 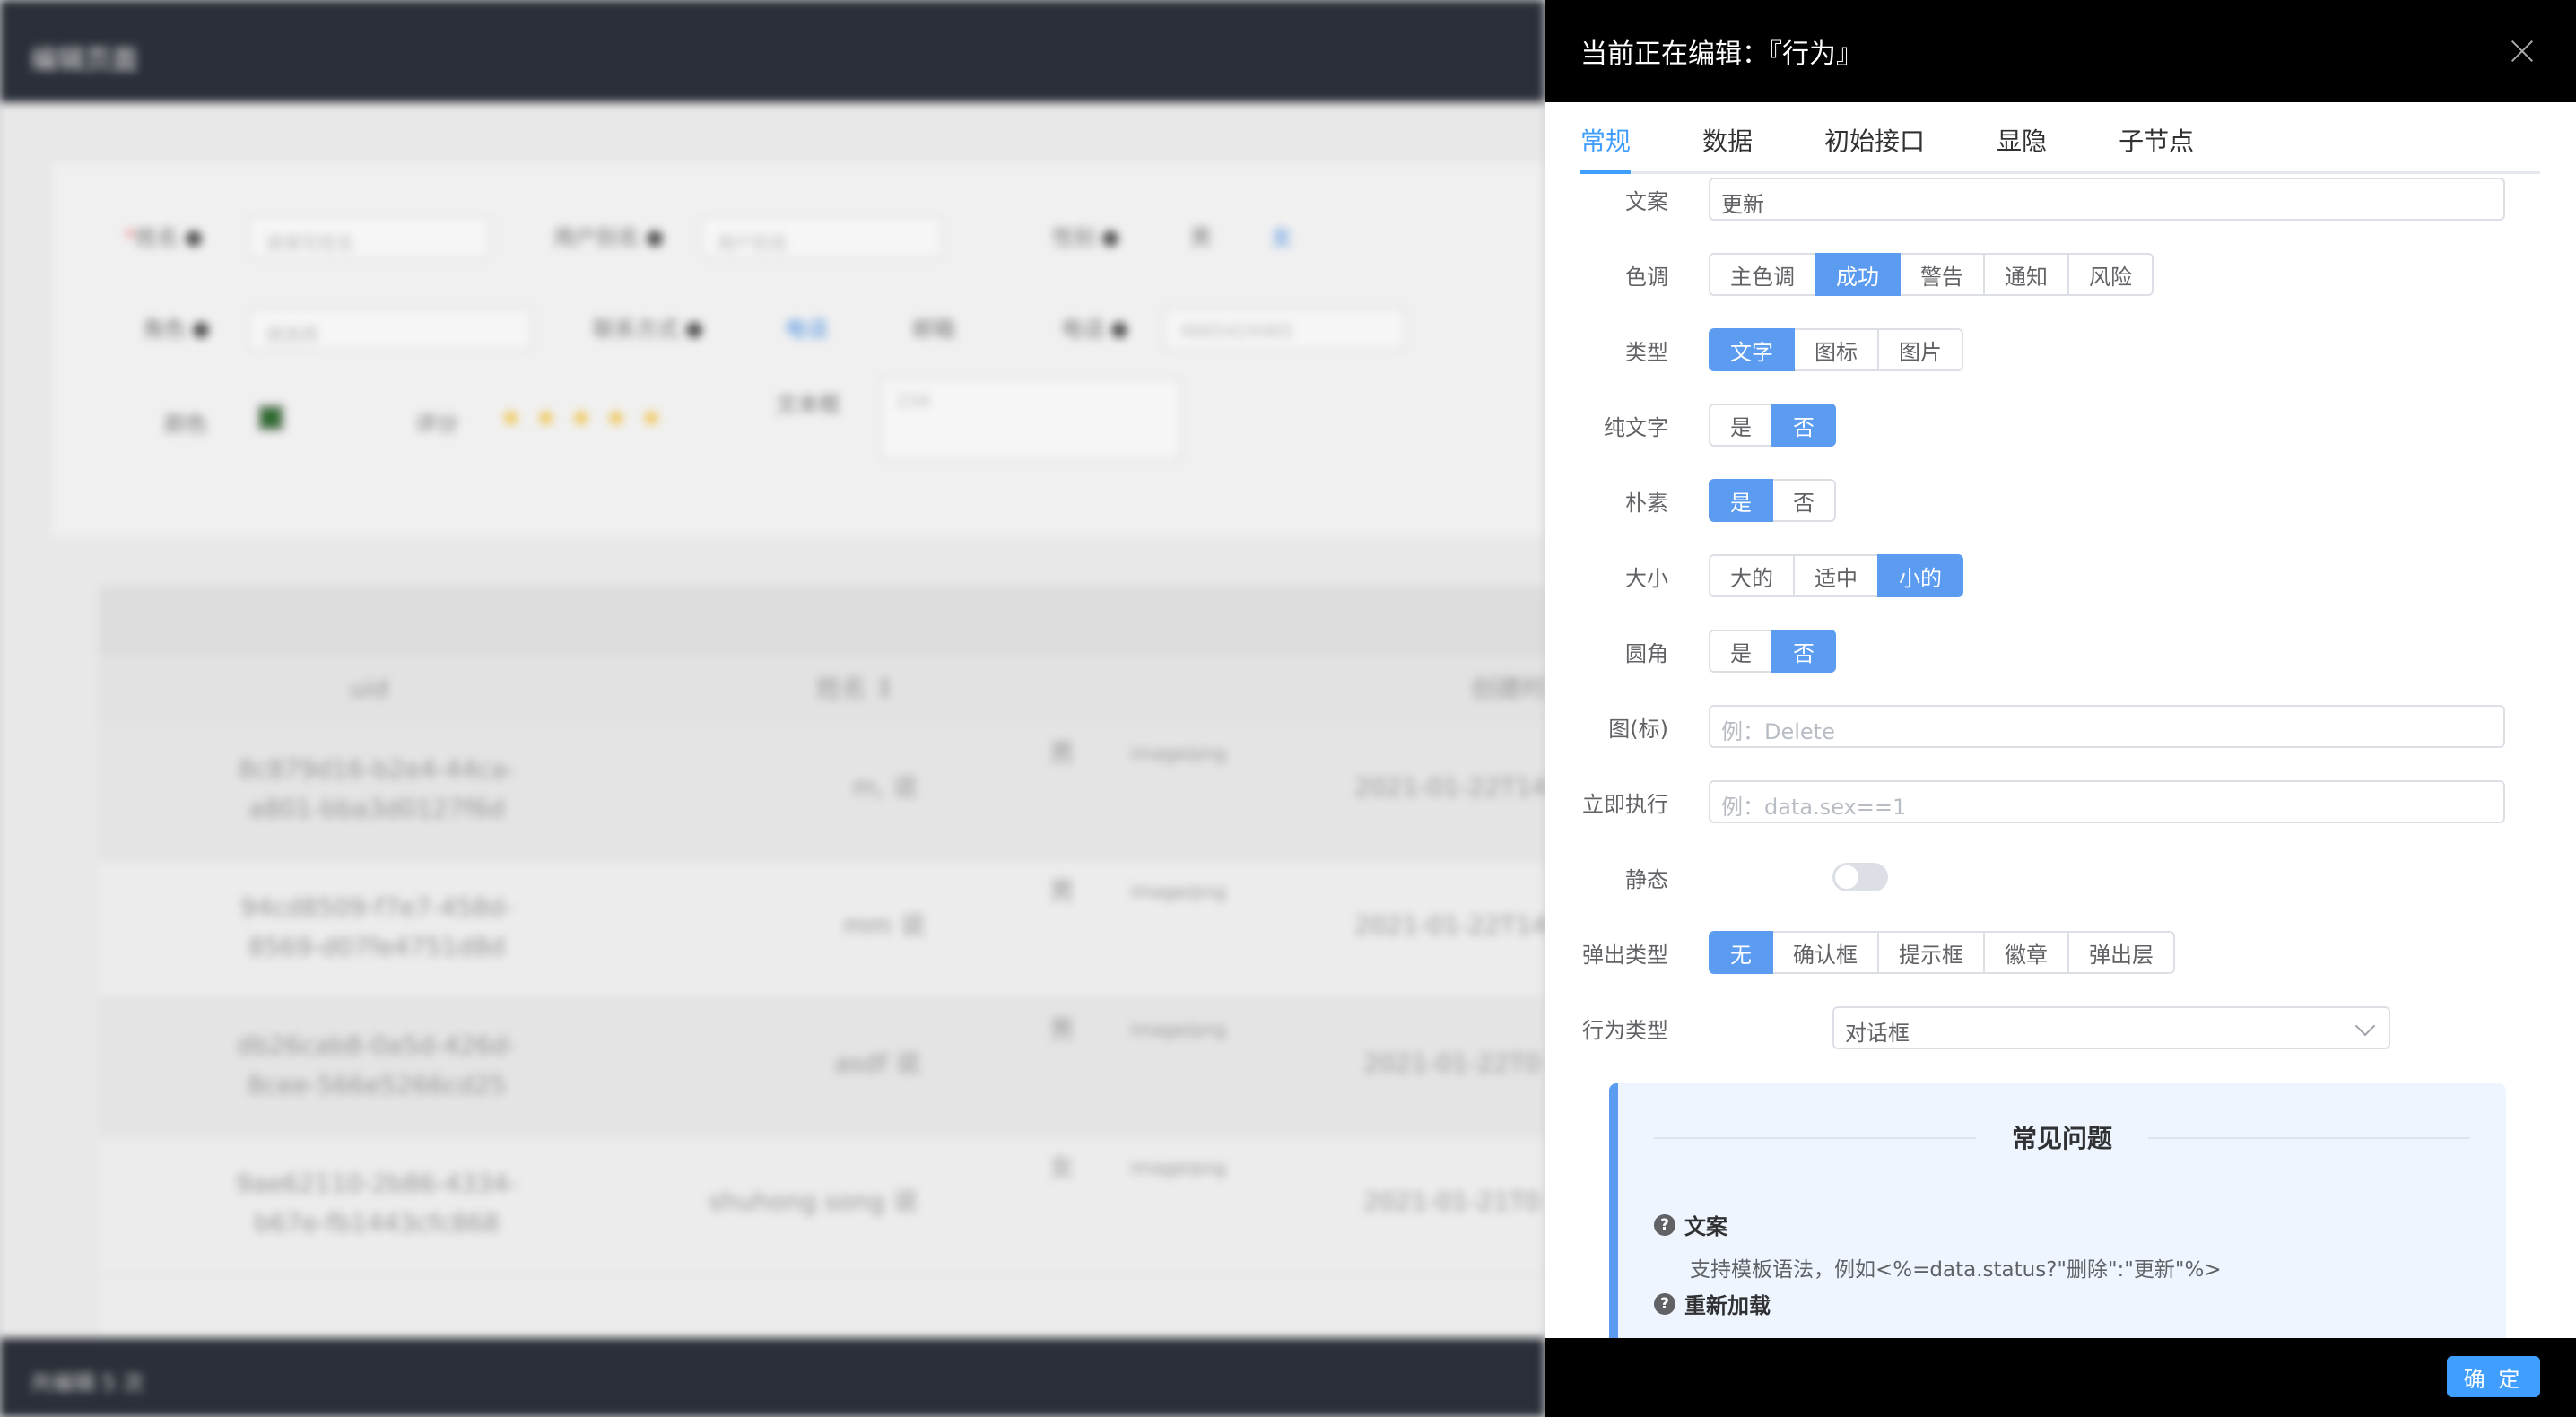 What do you see at coordinates (1281, 235) in the screenshot?
I see `bg-gender-female: 女` at bounding box center [1281, 235].